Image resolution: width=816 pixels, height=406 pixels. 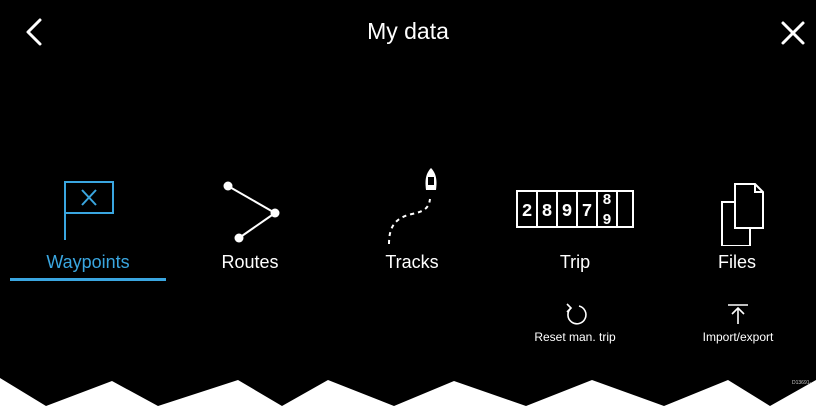 I want to click on action-label: Reset man. trip, so click(x=575, y=337).